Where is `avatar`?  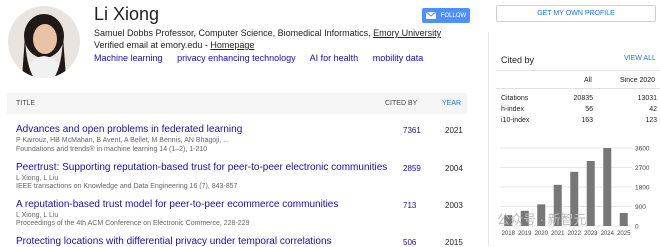
avatar is located at coordinates (44, 42).